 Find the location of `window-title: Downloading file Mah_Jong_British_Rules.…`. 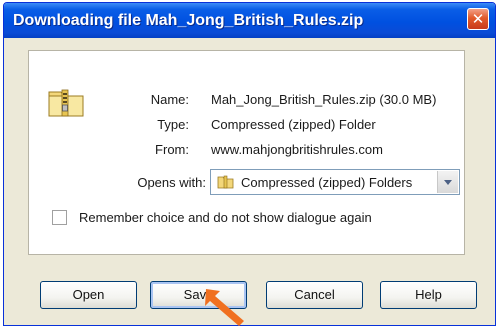

window-title: Downloading file Mah_Jong_British_Rules.… is located at coordinates (188, 20).